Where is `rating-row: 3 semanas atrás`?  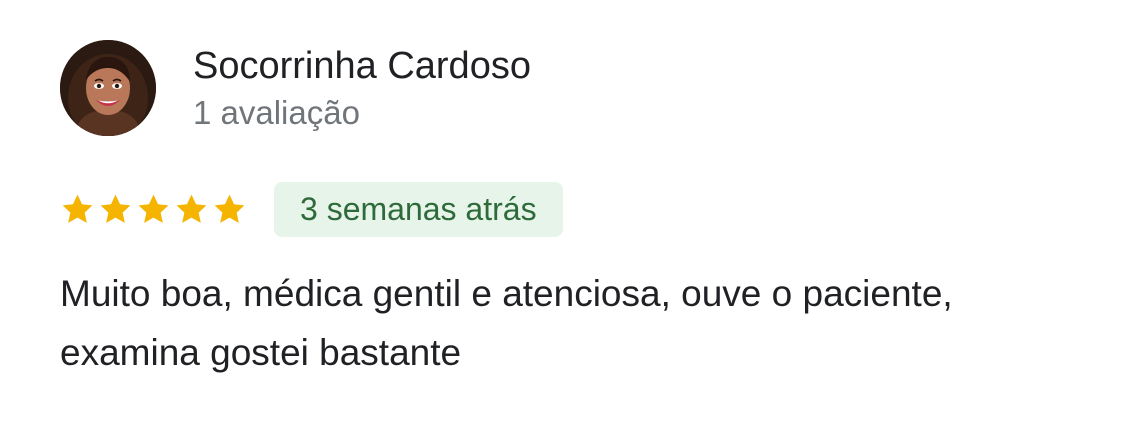
rating-row: 3 semanas atrás is located at coordinates (311, 209).